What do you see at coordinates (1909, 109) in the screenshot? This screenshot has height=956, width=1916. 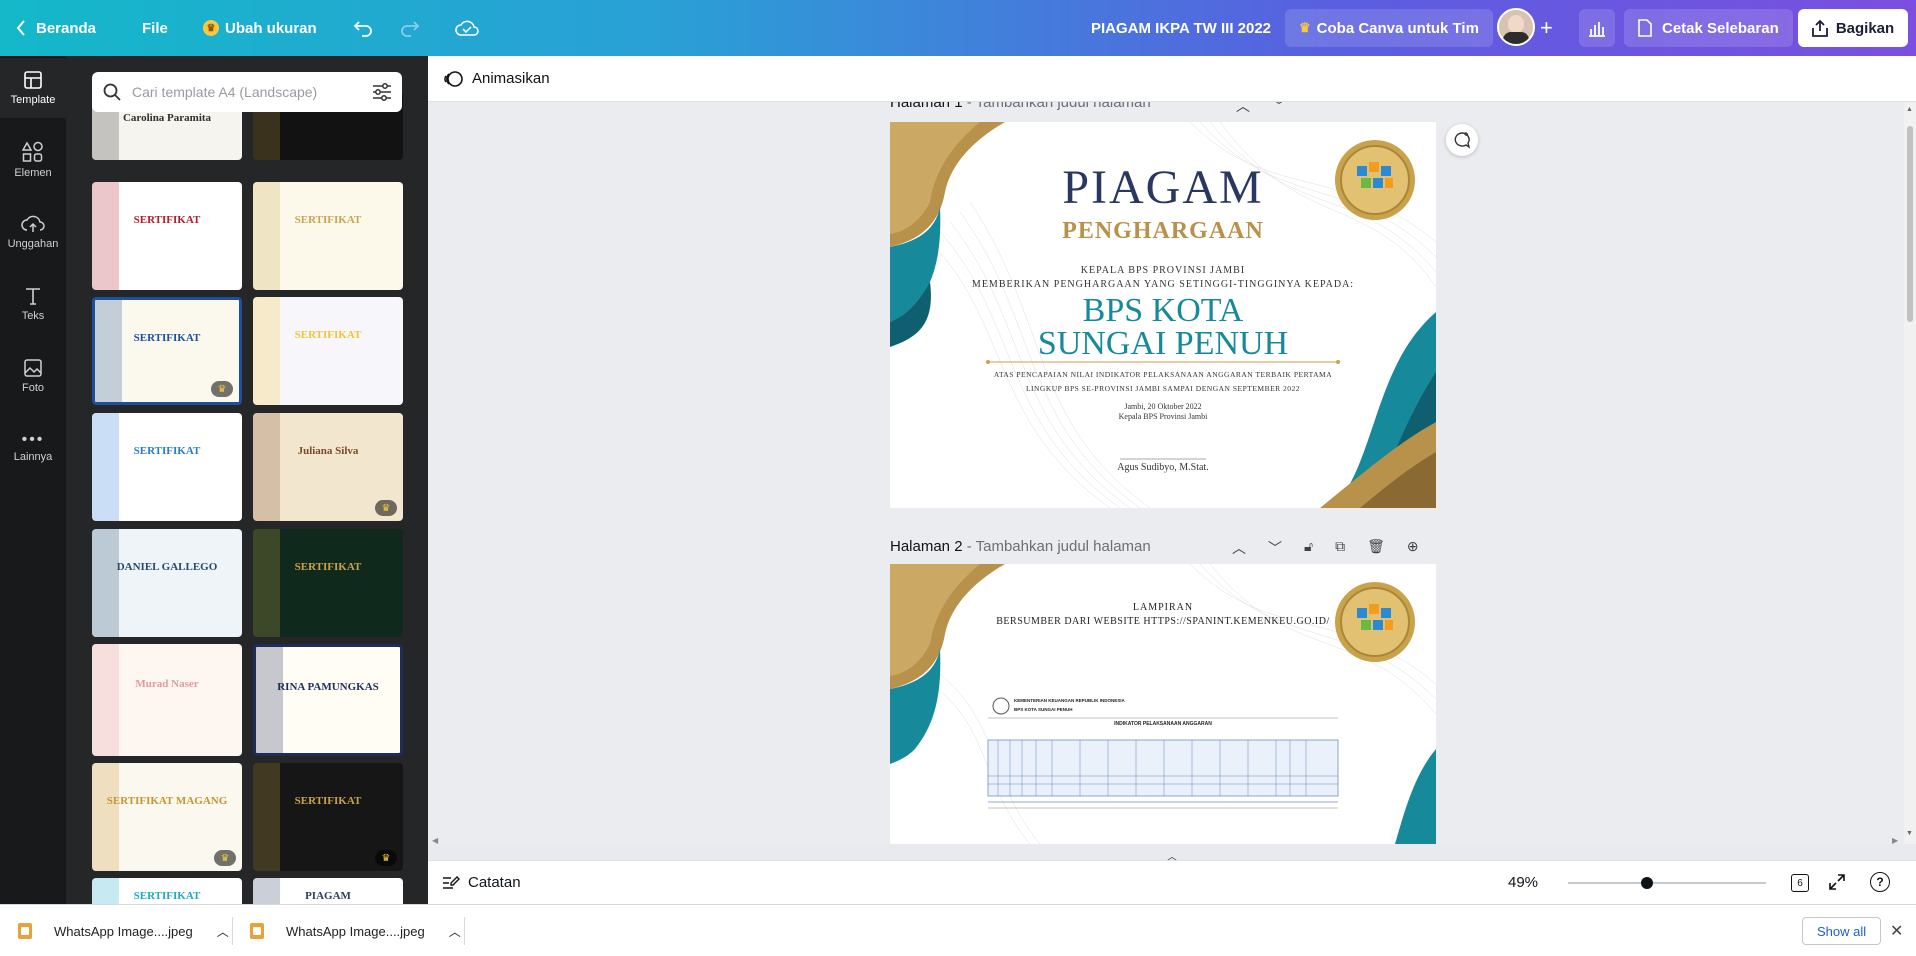 I see `scroll-up-arrow: ▲` at bounding box center [1909, 109].